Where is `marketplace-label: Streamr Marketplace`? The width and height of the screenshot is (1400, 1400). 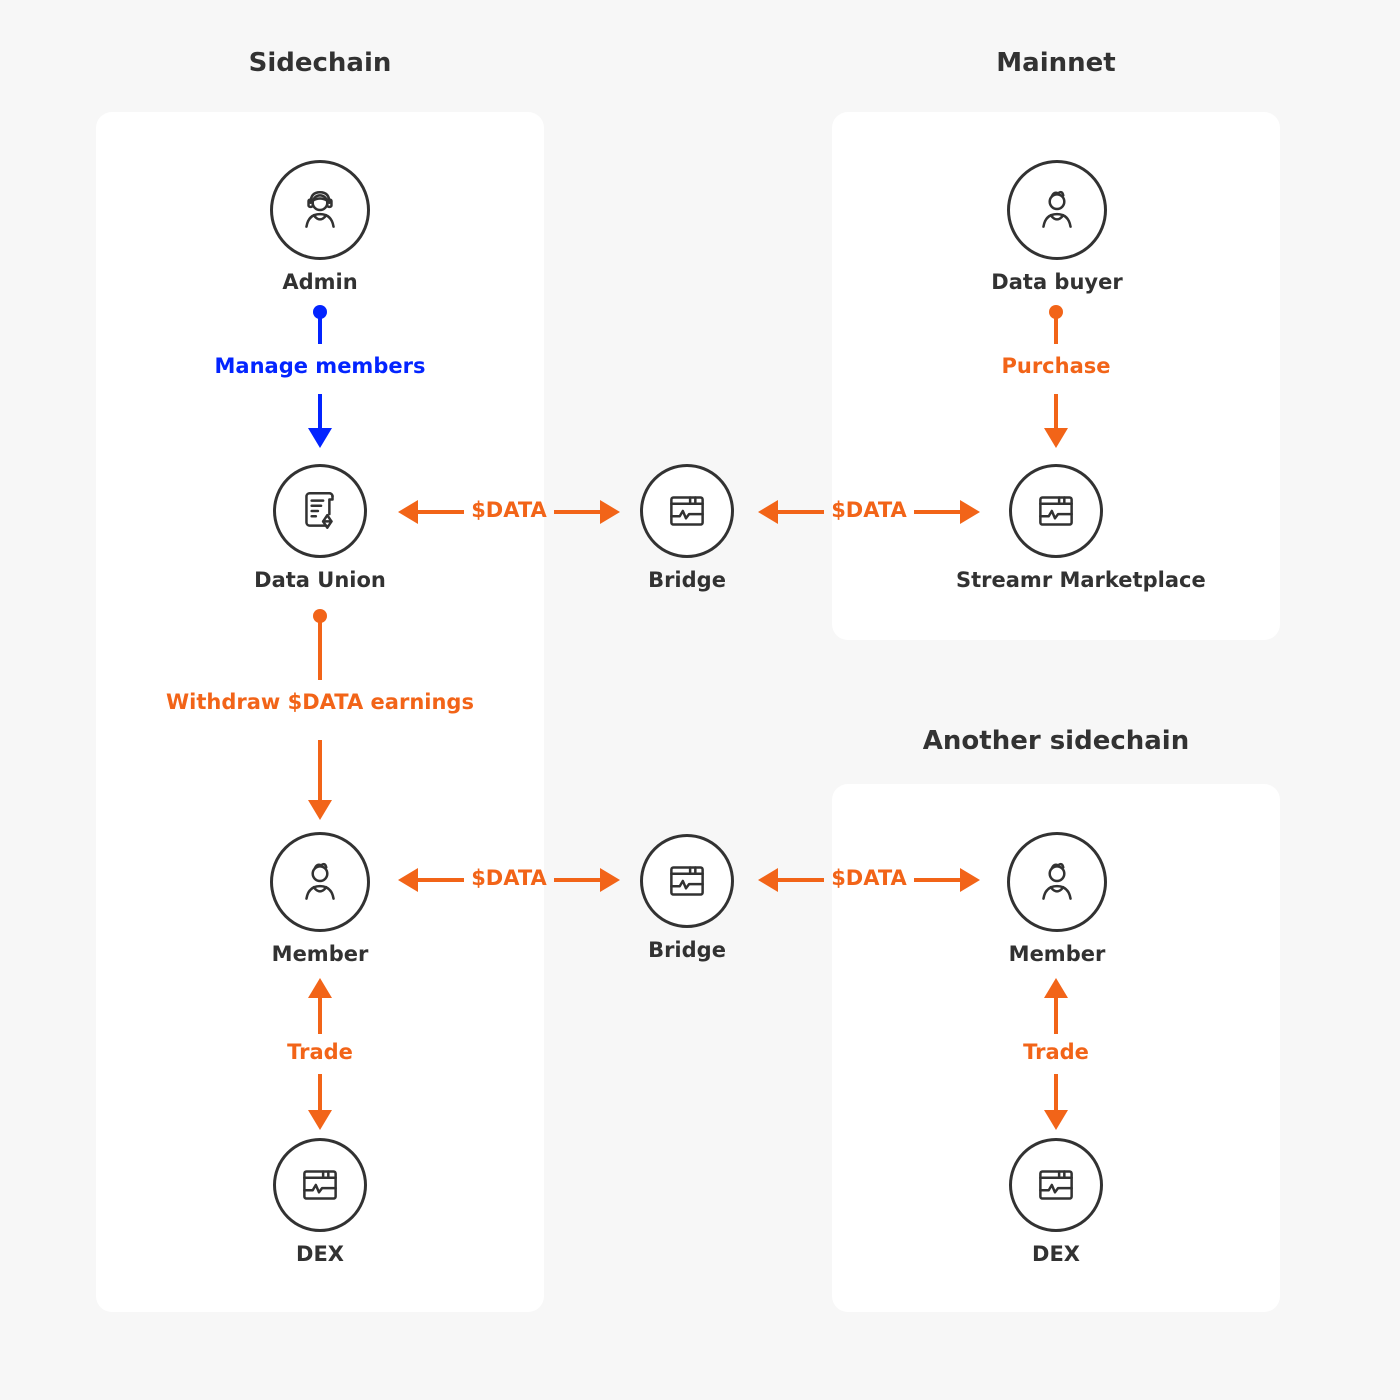 marketplace-label: Streamr Marketplace is located at coordinates (1081, 580).